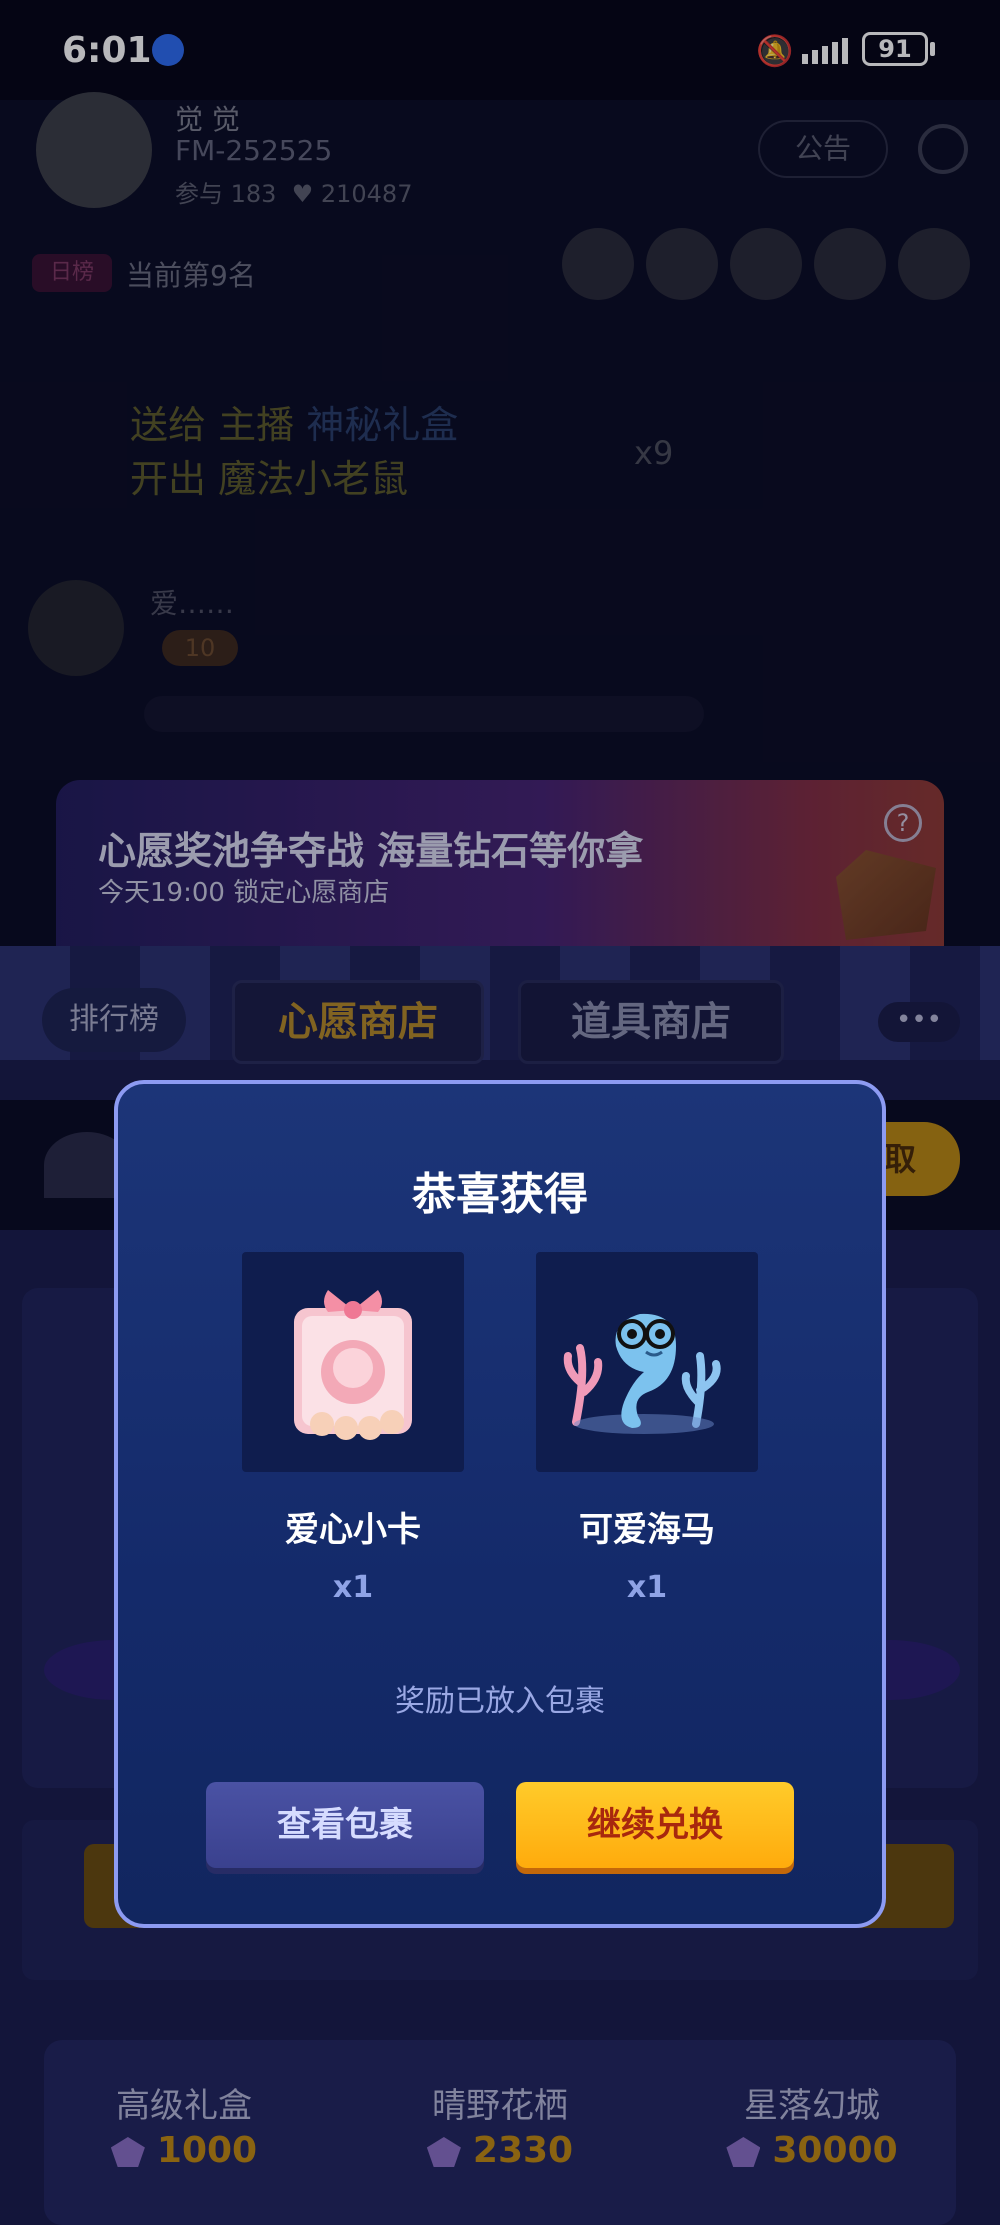 This screenshot has width=1000, height=2225. I want to click on reward-note: 奖励已放入包裹, so click(500, 1701).